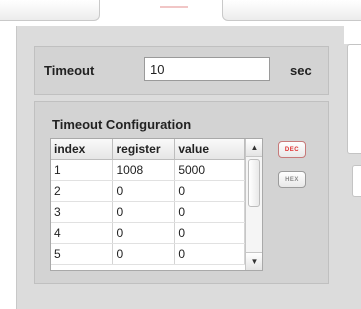 The width and height of the screenshot is (361, 309). I want to click on right-field-edge, so click(356, 181).